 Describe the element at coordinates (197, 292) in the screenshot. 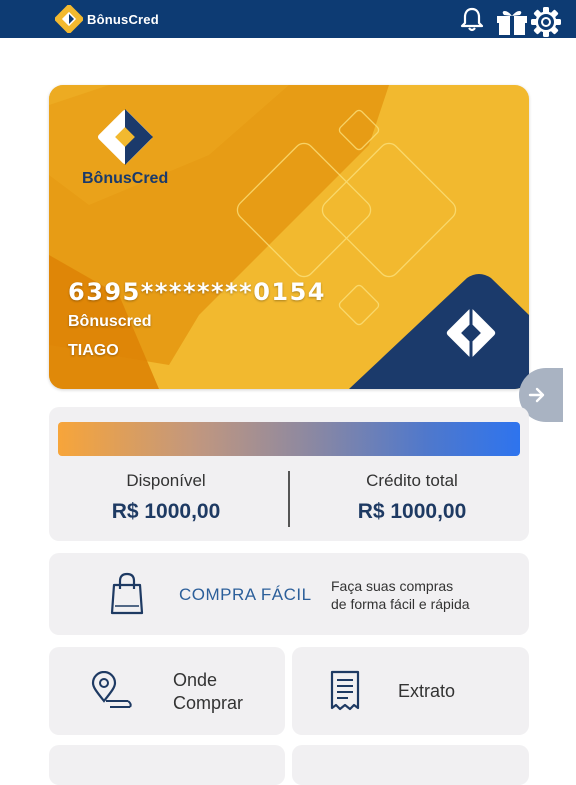

I see `card-number: 6395********0154` at that location.